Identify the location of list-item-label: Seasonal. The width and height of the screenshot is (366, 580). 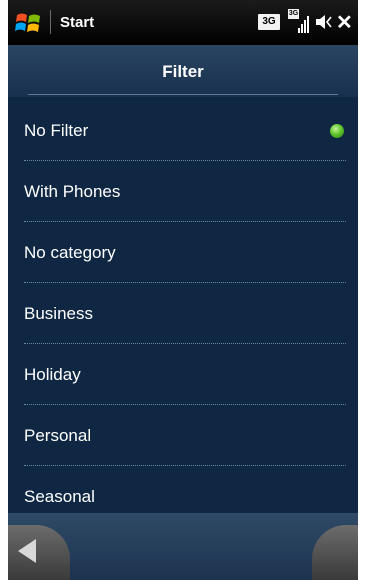
(59, 496).